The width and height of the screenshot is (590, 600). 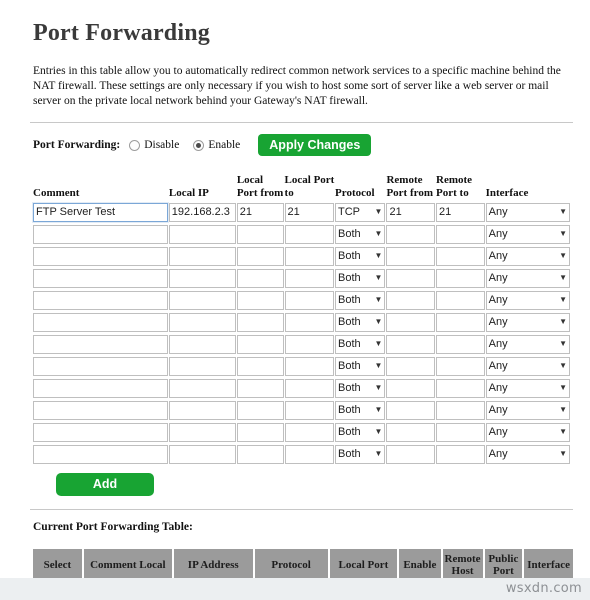 What do you see at coordinates (199, 145) in the screenshot?
I see `radio-enable-icon` at bounding box center [199, 145].